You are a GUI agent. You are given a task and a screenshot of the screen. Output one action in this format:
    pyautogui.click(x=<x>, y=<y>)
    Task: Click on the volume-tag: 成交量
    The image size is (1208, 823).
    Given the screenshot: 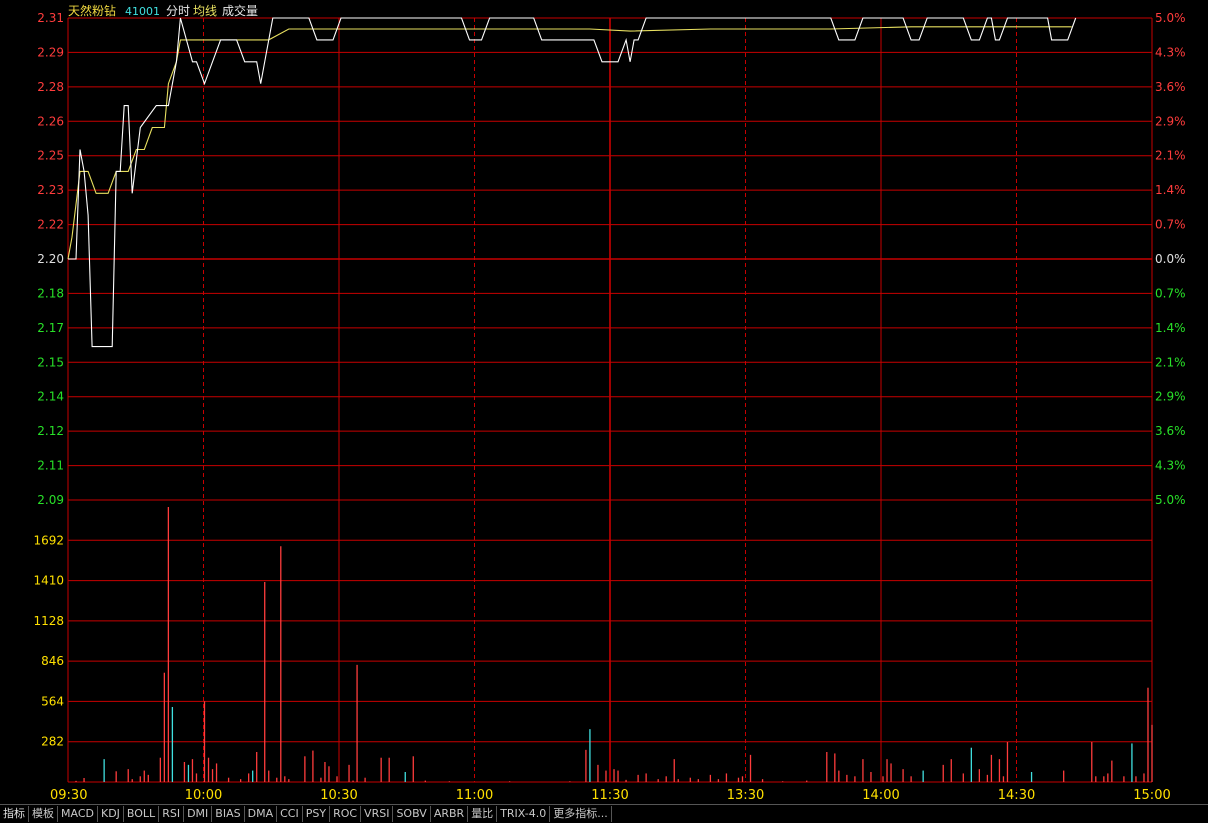 What is the action you would take?
    pyautogui.click(x=240, y=10)
    